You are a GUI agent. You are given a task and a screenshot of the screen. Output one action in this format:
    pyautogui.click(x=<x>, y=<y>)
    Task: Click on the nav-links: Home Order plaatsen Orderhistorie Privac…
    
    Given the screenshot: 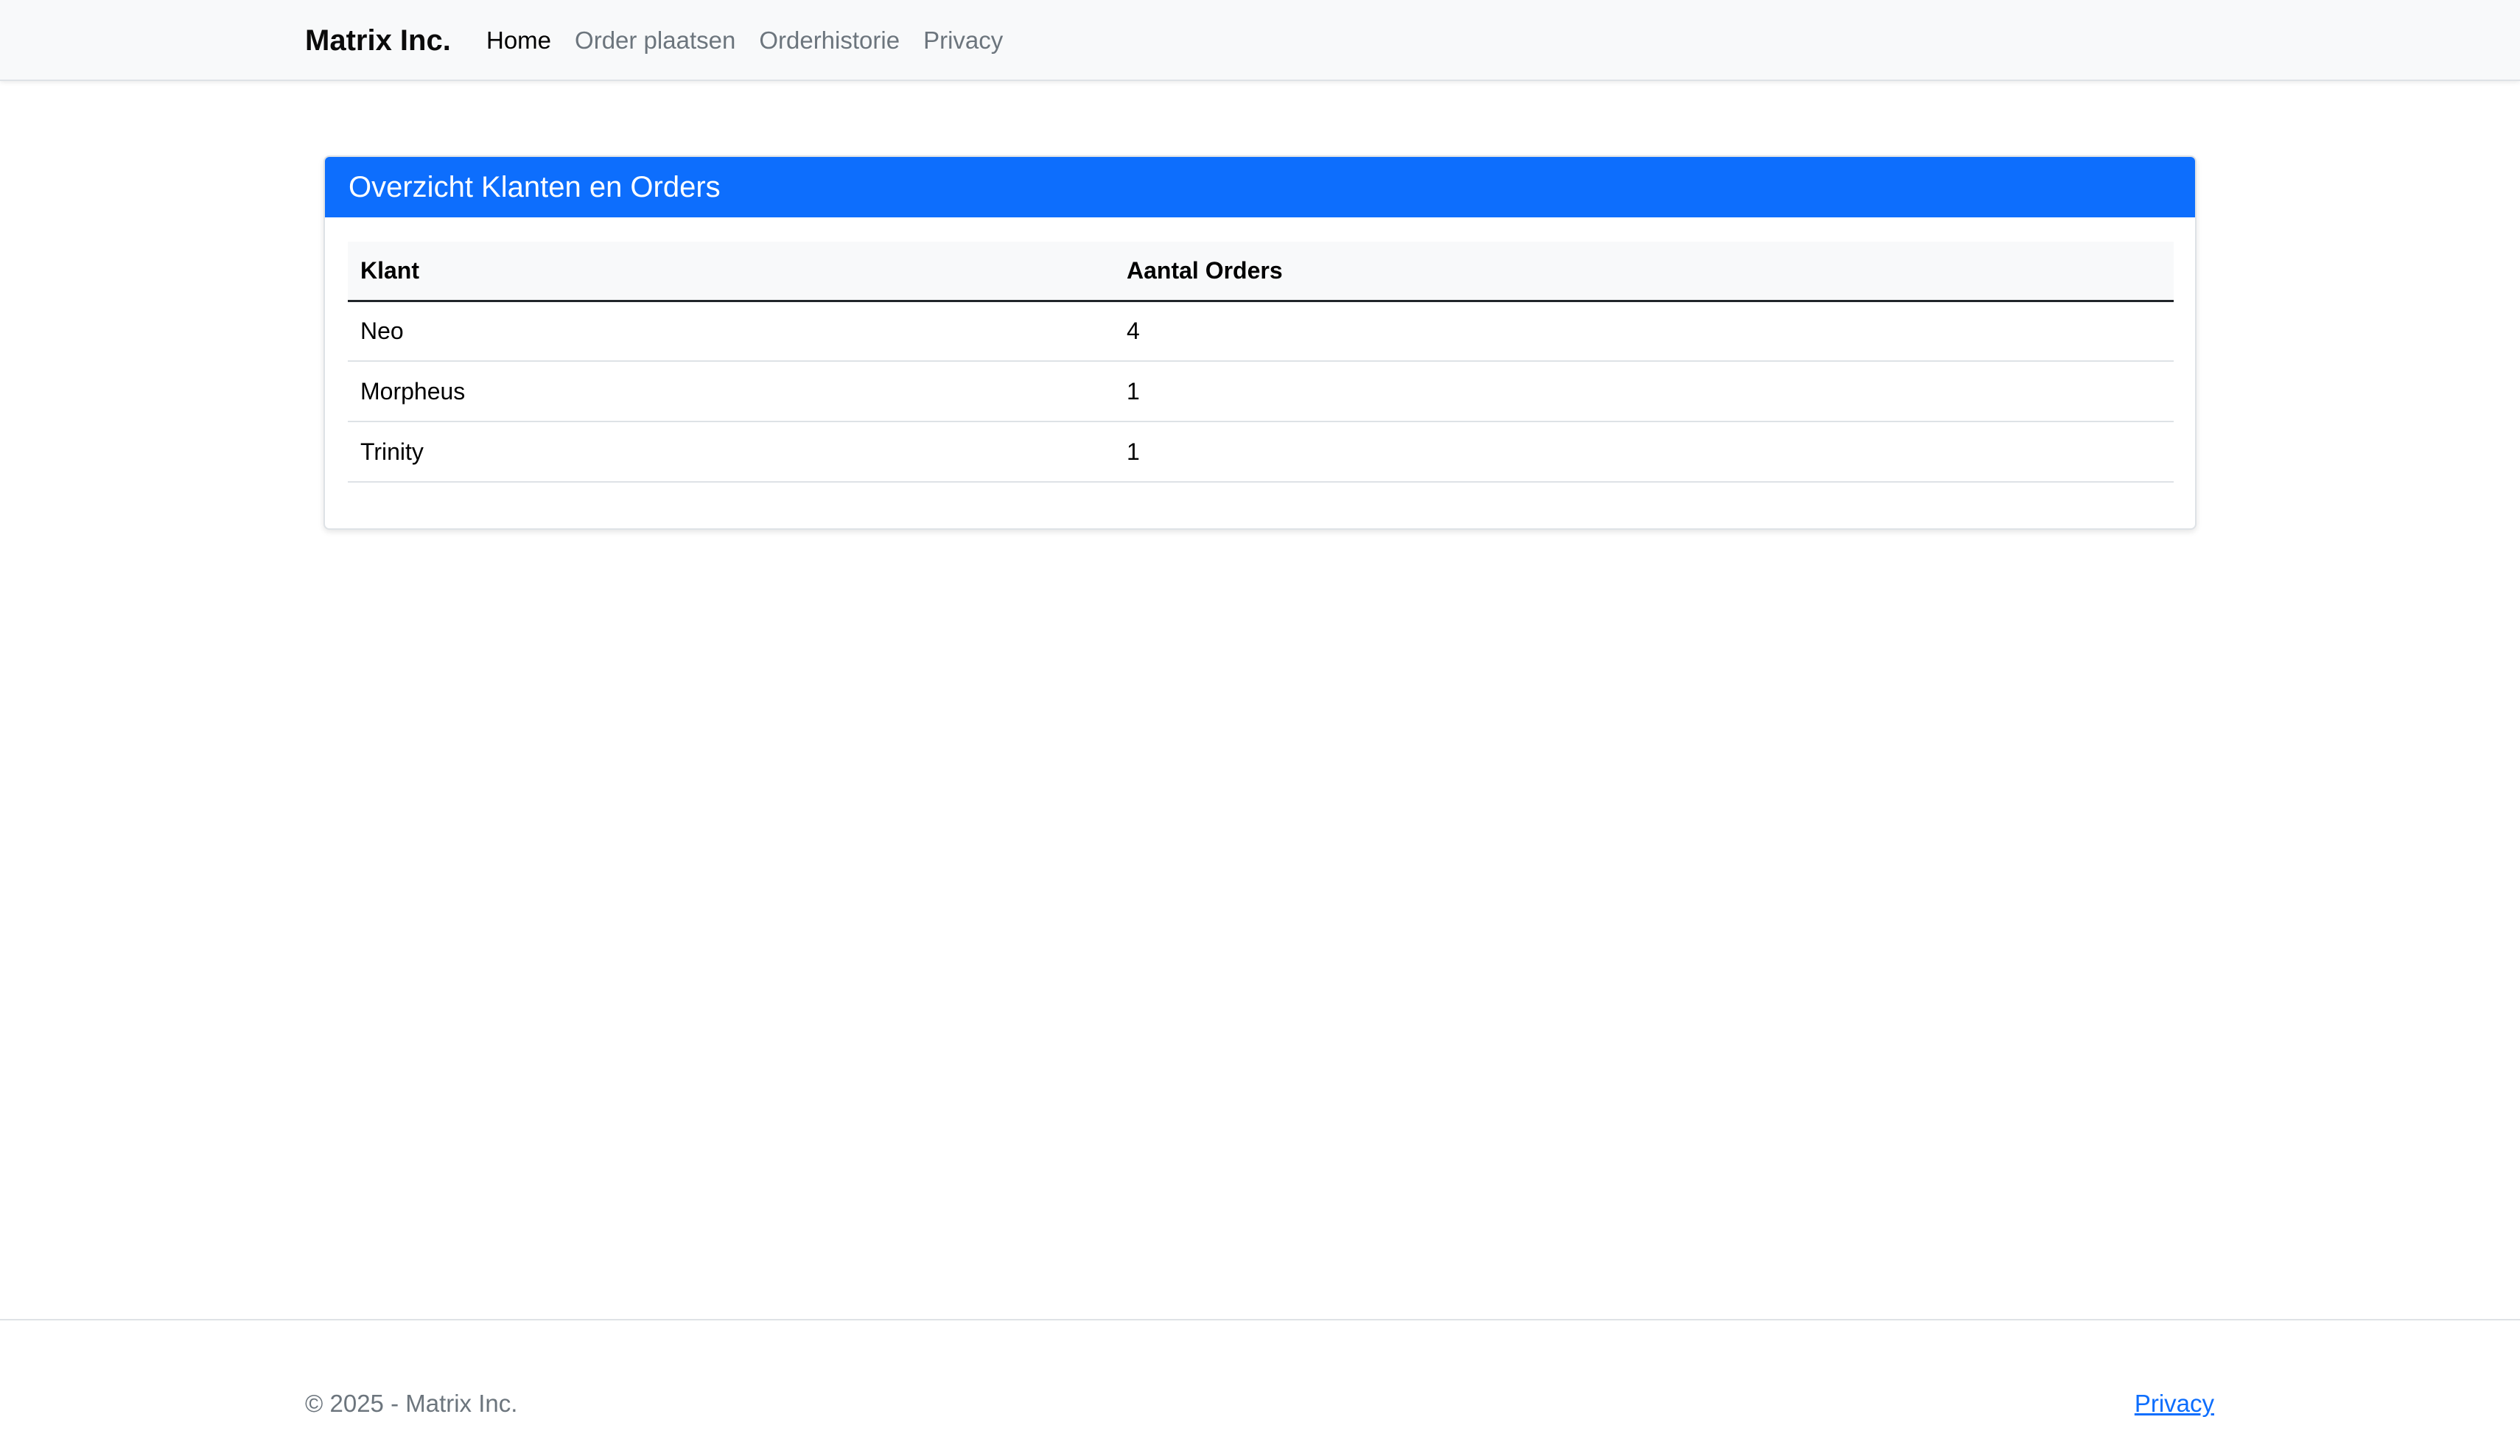 What is the action you would take?
    pyautogui.click(x=756, y=40)
    